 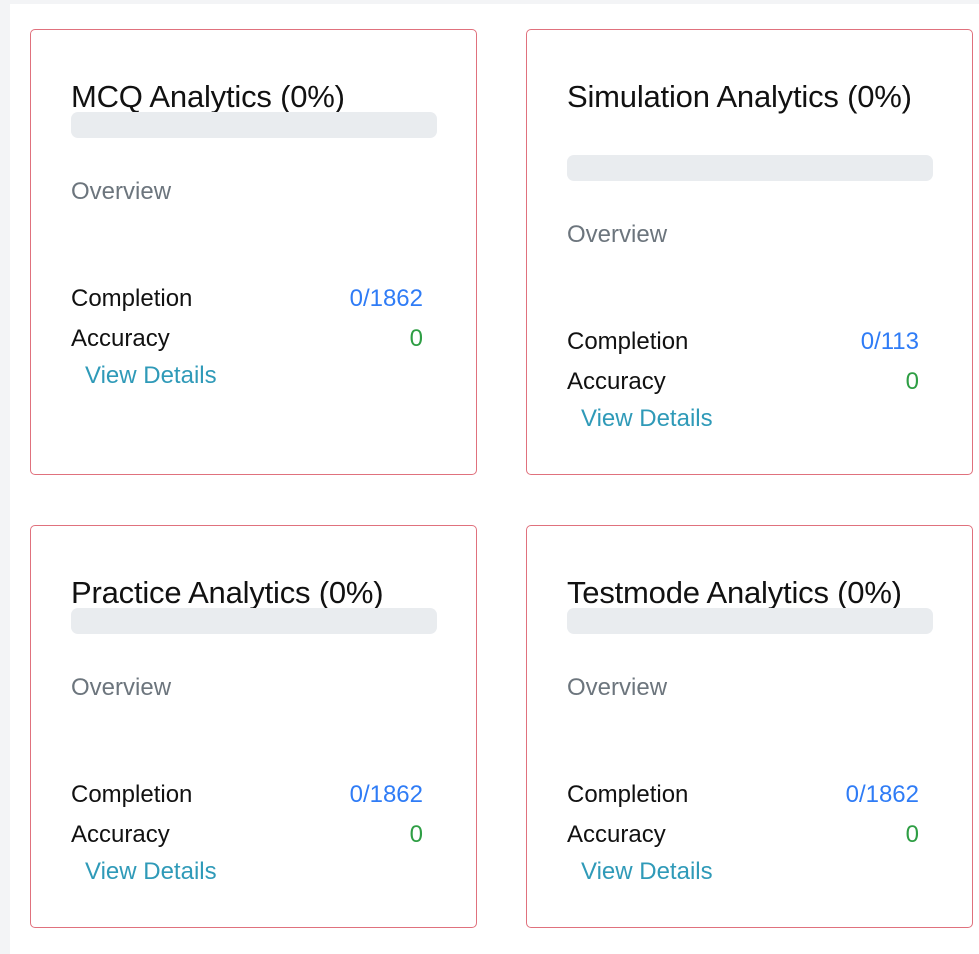 What do you see at coordinates (743, 342) in the screenshot?
I see `completion-row: Completion 0/113` at bounding box center [743, 342].